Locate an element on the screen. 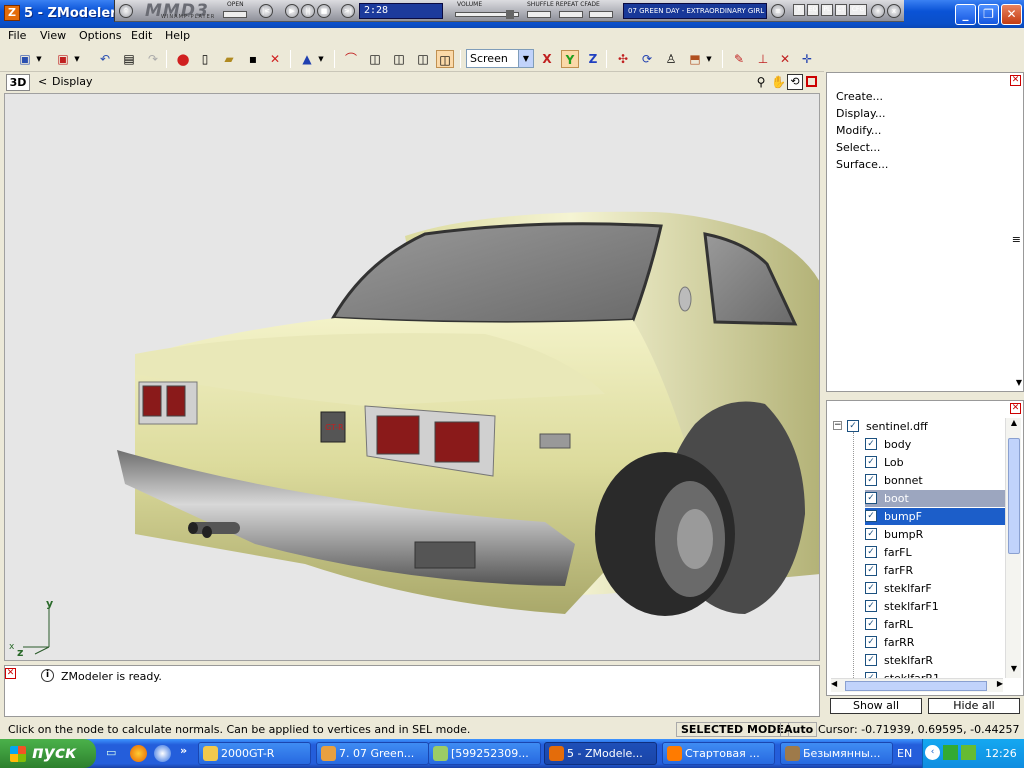 Image resolution: width=1024 pixels, height=768 pixels. playlist-menu-icon: ≡ is located at coordinates (778, 11).